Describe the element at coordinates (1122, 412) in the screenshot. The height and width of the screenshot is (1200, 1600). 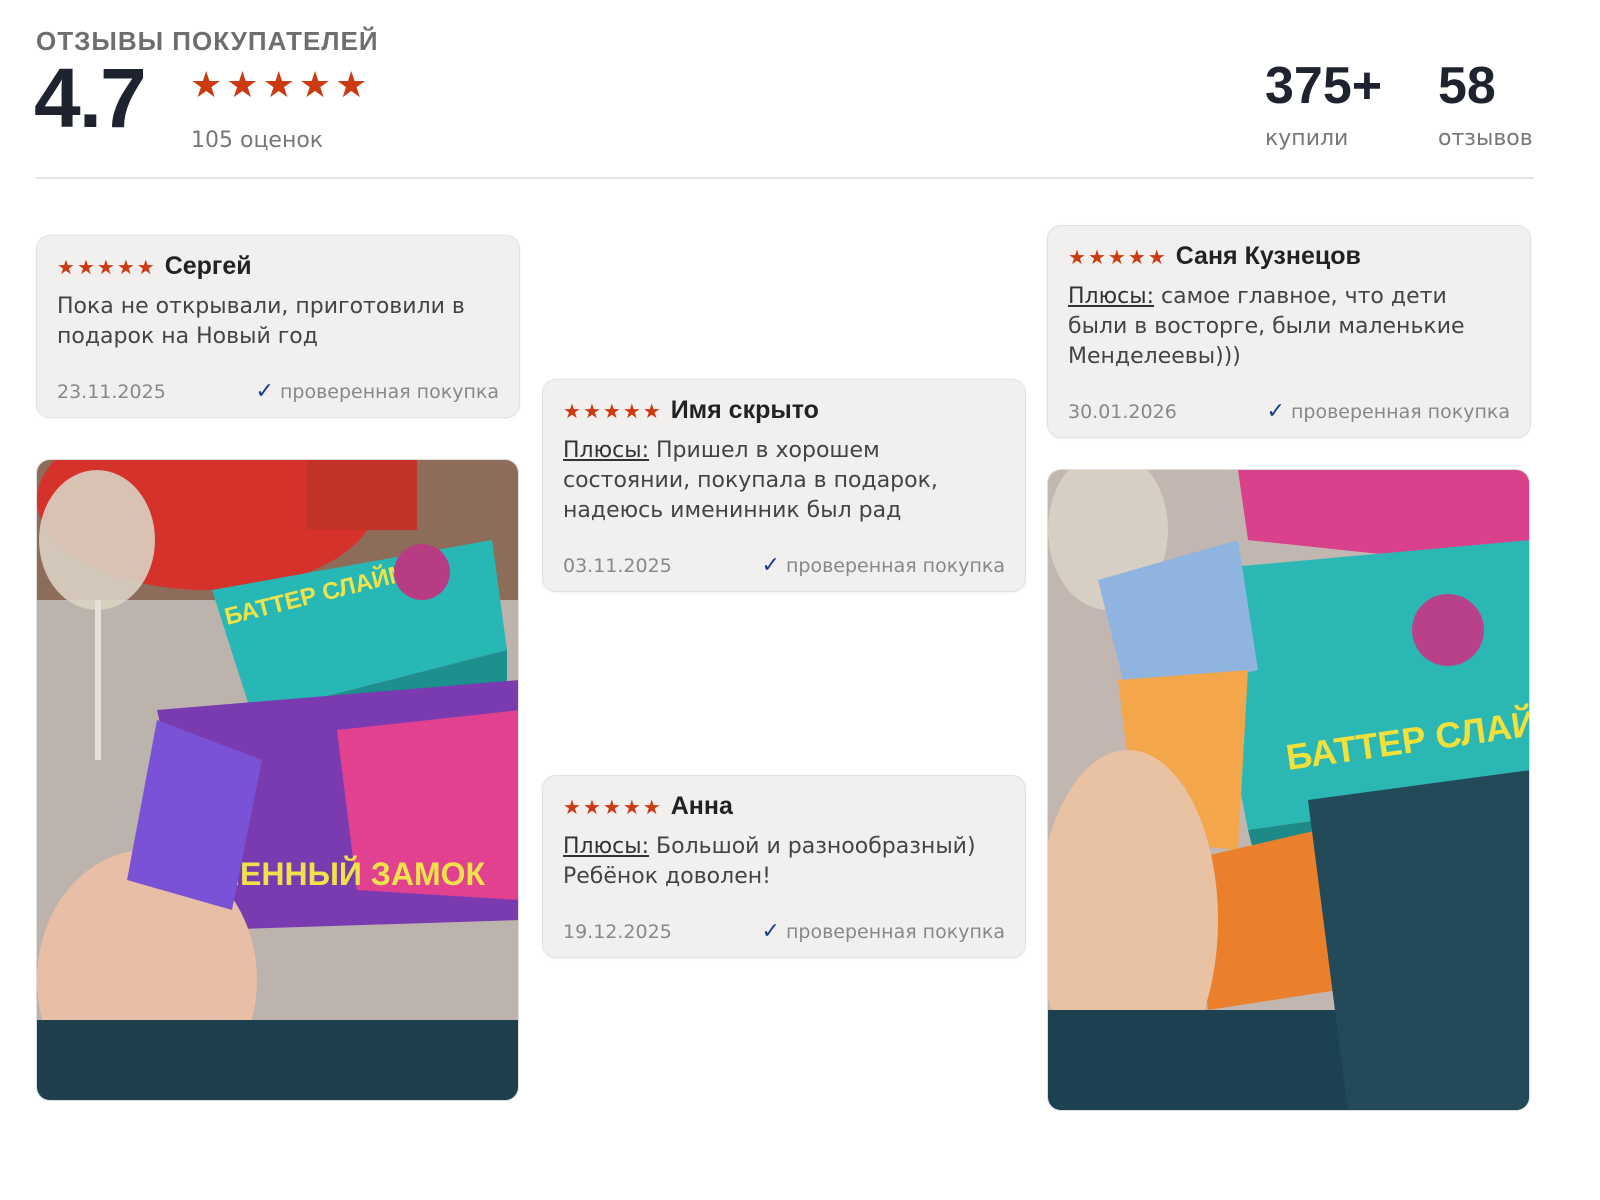
I see `review-date: 30.01.2026` at that location.